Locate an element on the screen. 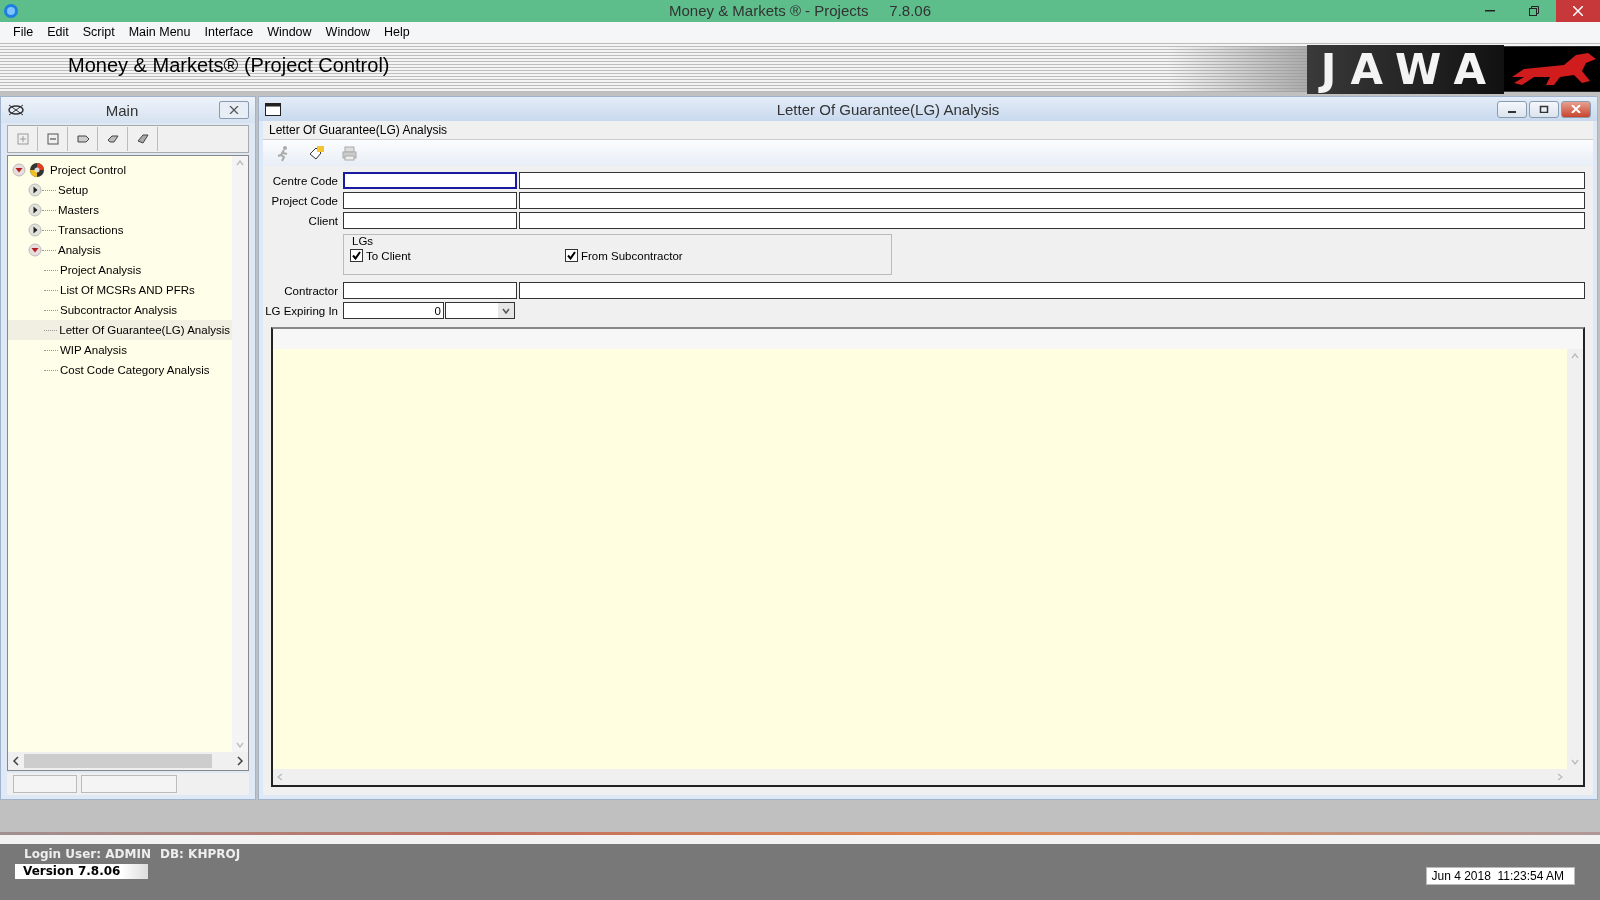 Image resolution: width=1600 pixels, height=900 pixels. banner-title: Money & Markets® (Project Control) is located at coordinates (229, 65).